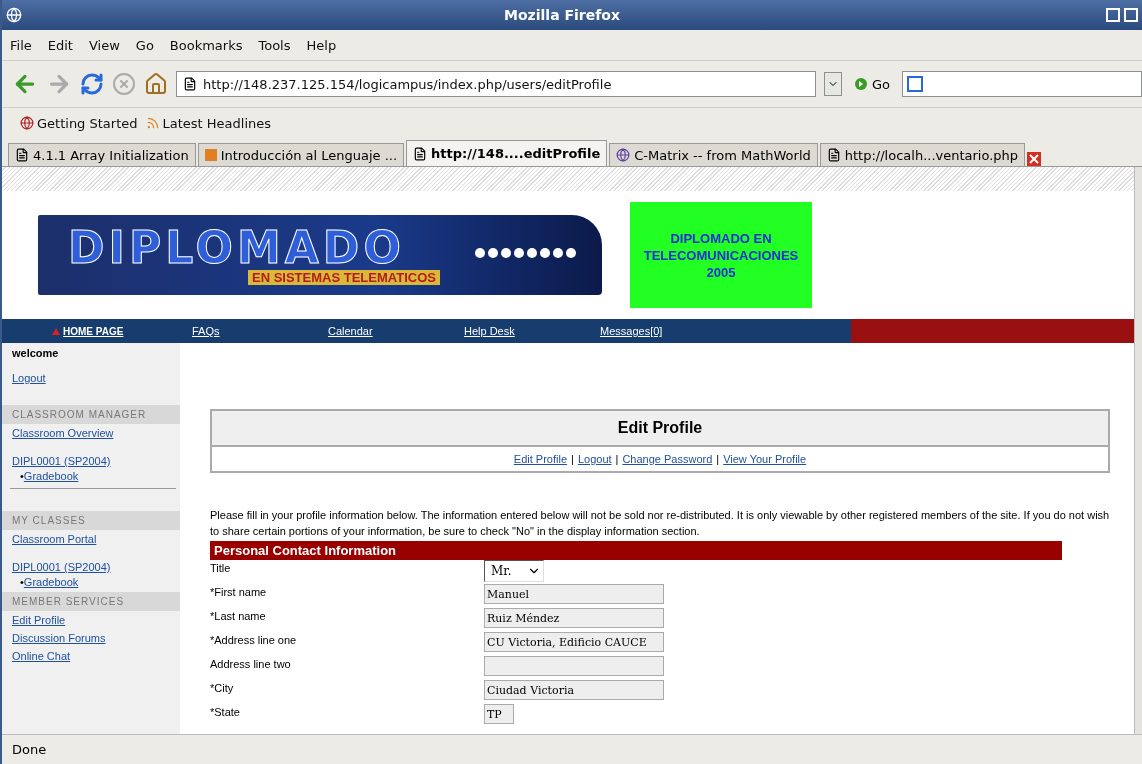  What do you see at coordinates (915, 84) in the screenshot?
I see `search-engine-icon` at bounding box center [915, 84].